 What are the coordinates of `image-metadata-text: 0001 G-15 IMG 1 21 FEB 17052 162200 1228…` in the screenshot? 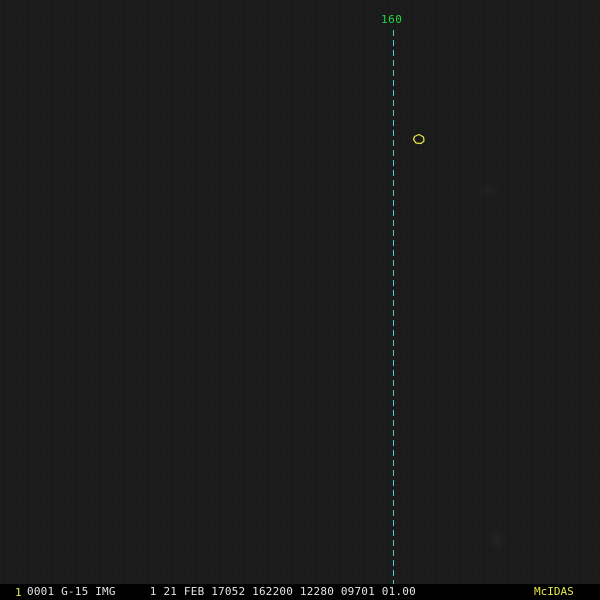 It's located at (221, 591).